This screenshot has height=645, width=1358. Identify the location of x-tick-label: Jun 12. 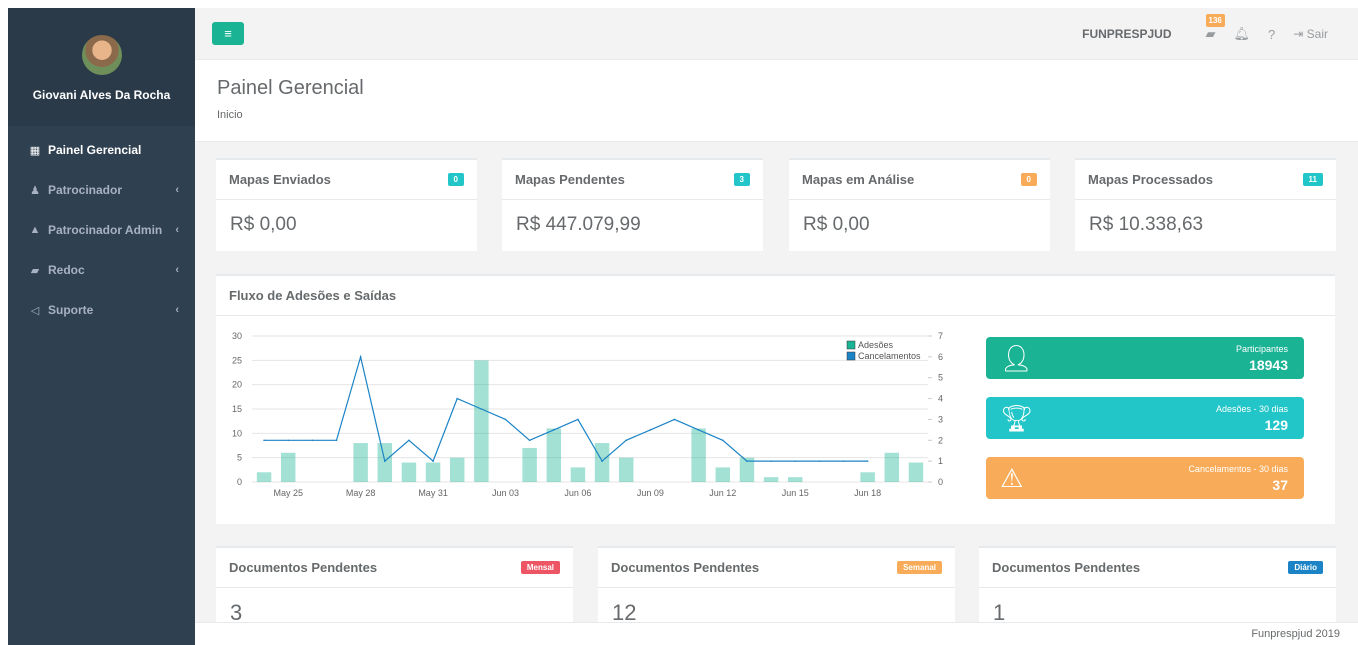
(722, 493).